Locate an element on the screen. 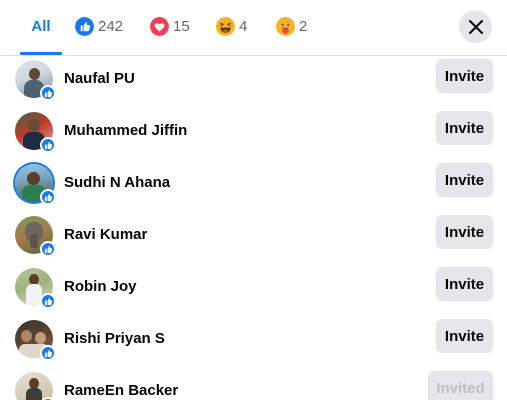 The height and width of the screenshot is (400, 507). reaction-tabs: All 242 15 4 2 is located at coordinates (253, 28).